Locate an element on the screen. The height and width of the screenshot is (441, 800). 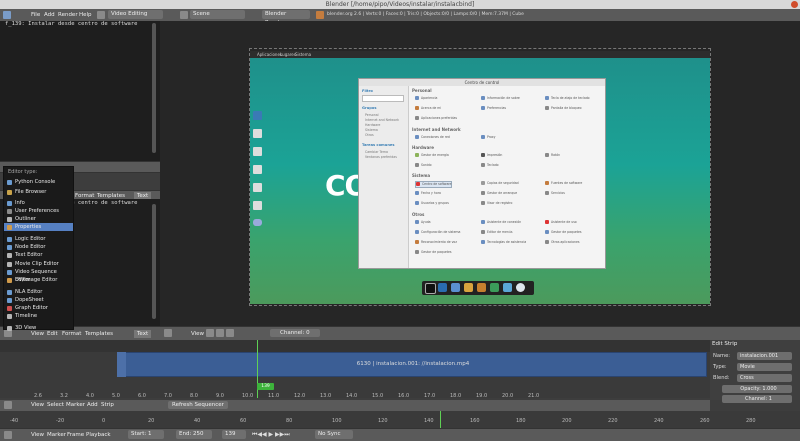
screen-layout-field: Video Editing is located at coordinates (135, 14).